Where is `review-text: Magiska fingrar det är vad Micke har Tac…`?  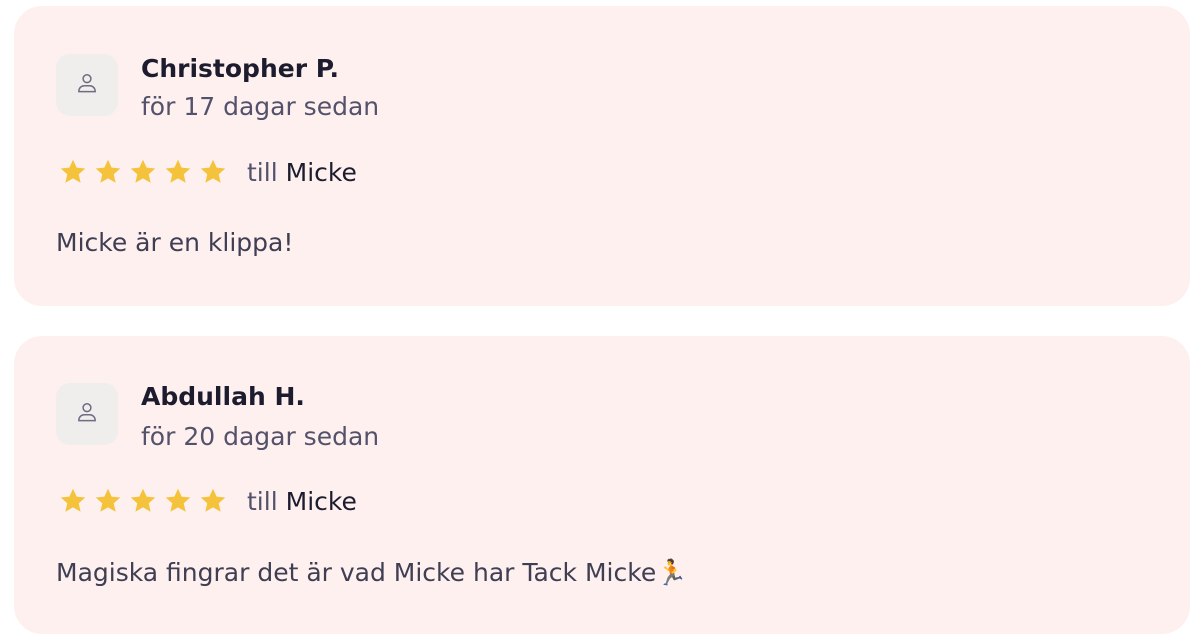 review-text: Magiska fingrar det är vad Micke har Tac… is located at coordinates (372, 572).